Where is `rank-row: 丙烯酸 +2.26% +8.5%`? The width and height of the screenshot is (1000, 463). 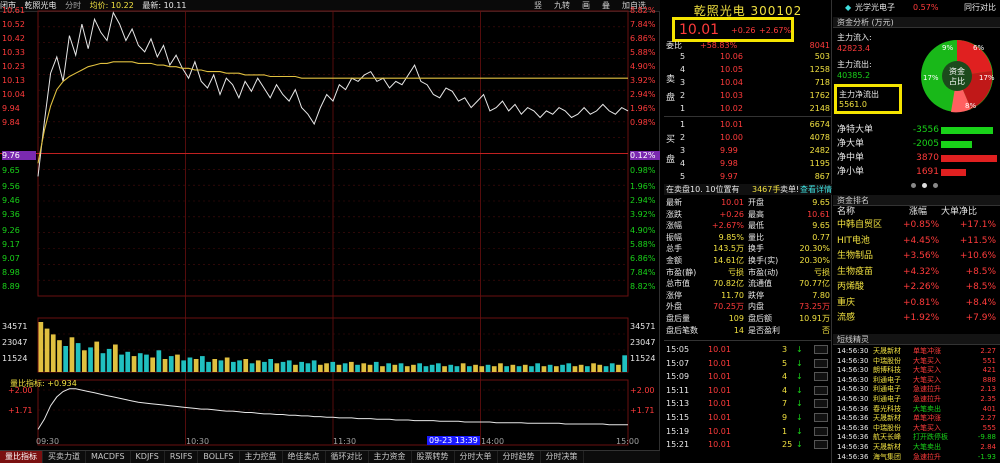
rank-row: 丙烯酸 +2.26% +8.5% is located at coordinates (916, 287).